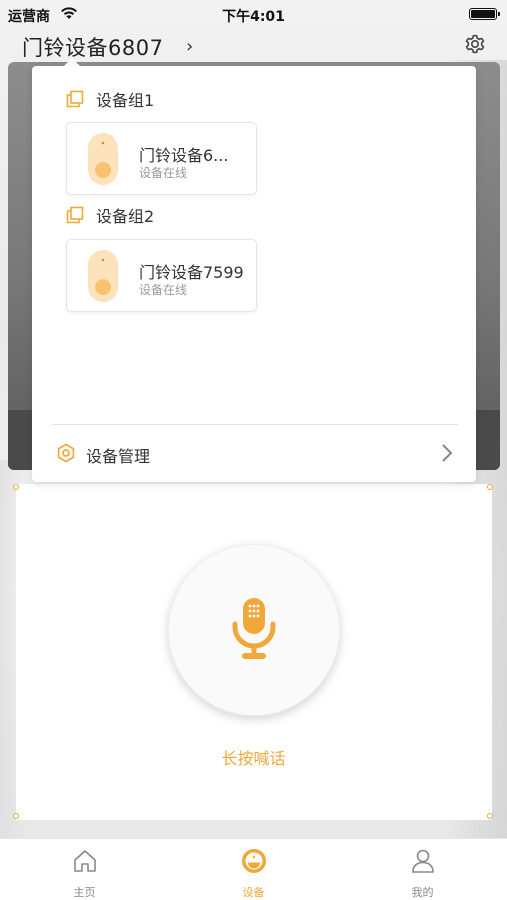  I want to click on tab-label: 我的, so click(422, 892).